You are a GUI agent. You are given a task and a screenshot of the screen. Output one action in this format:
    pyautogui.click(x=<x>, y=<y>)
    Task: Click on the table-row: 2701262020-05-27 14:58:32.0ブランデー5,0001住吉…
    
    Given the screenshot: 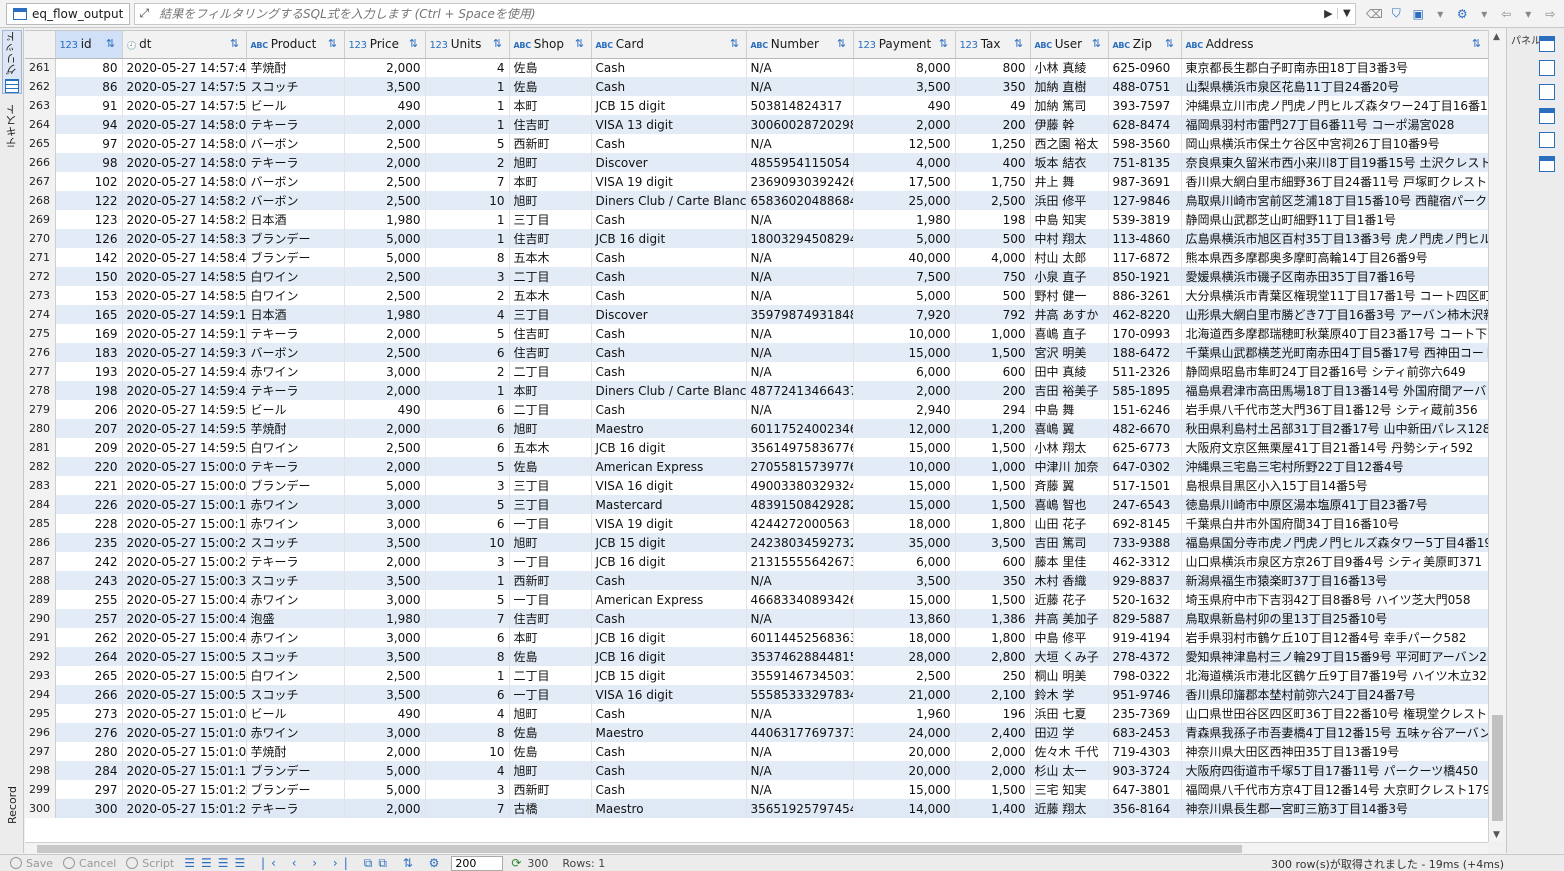 What is the action you would take?
    pyautogui.click(x=756, y=238)
    